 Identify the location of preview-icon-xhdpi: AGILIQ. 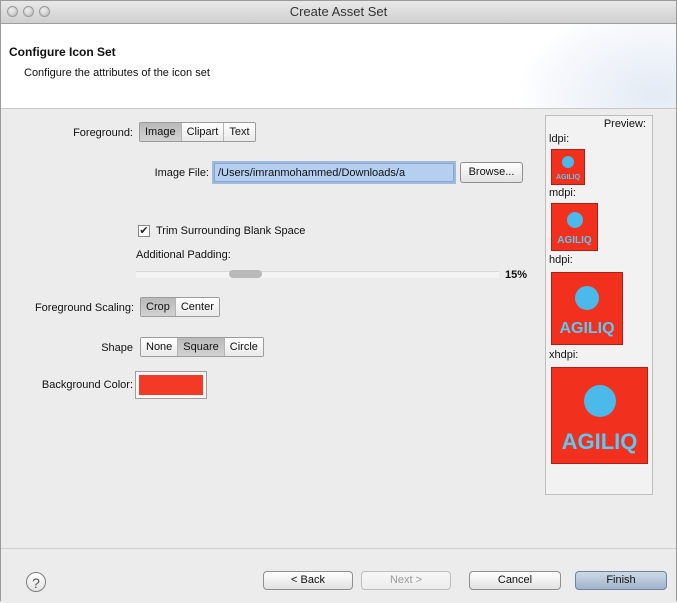
(599, 415).